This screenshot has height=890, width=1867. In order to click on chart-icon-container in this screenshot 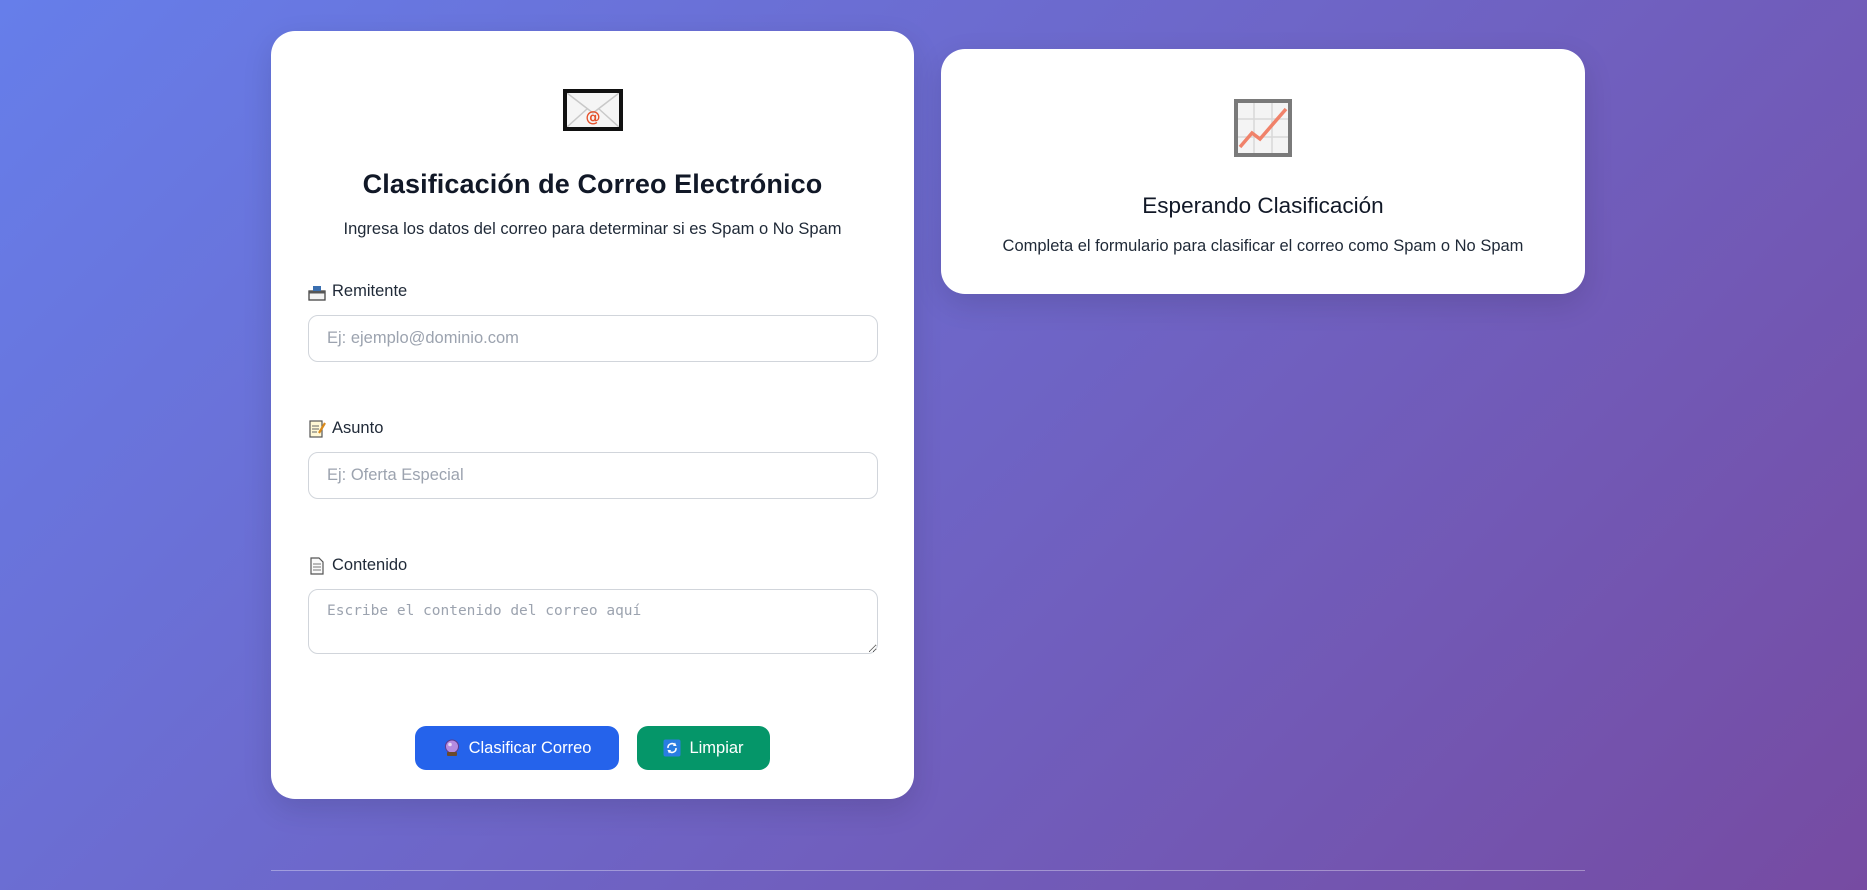, I will do `click(1263, 105)`.